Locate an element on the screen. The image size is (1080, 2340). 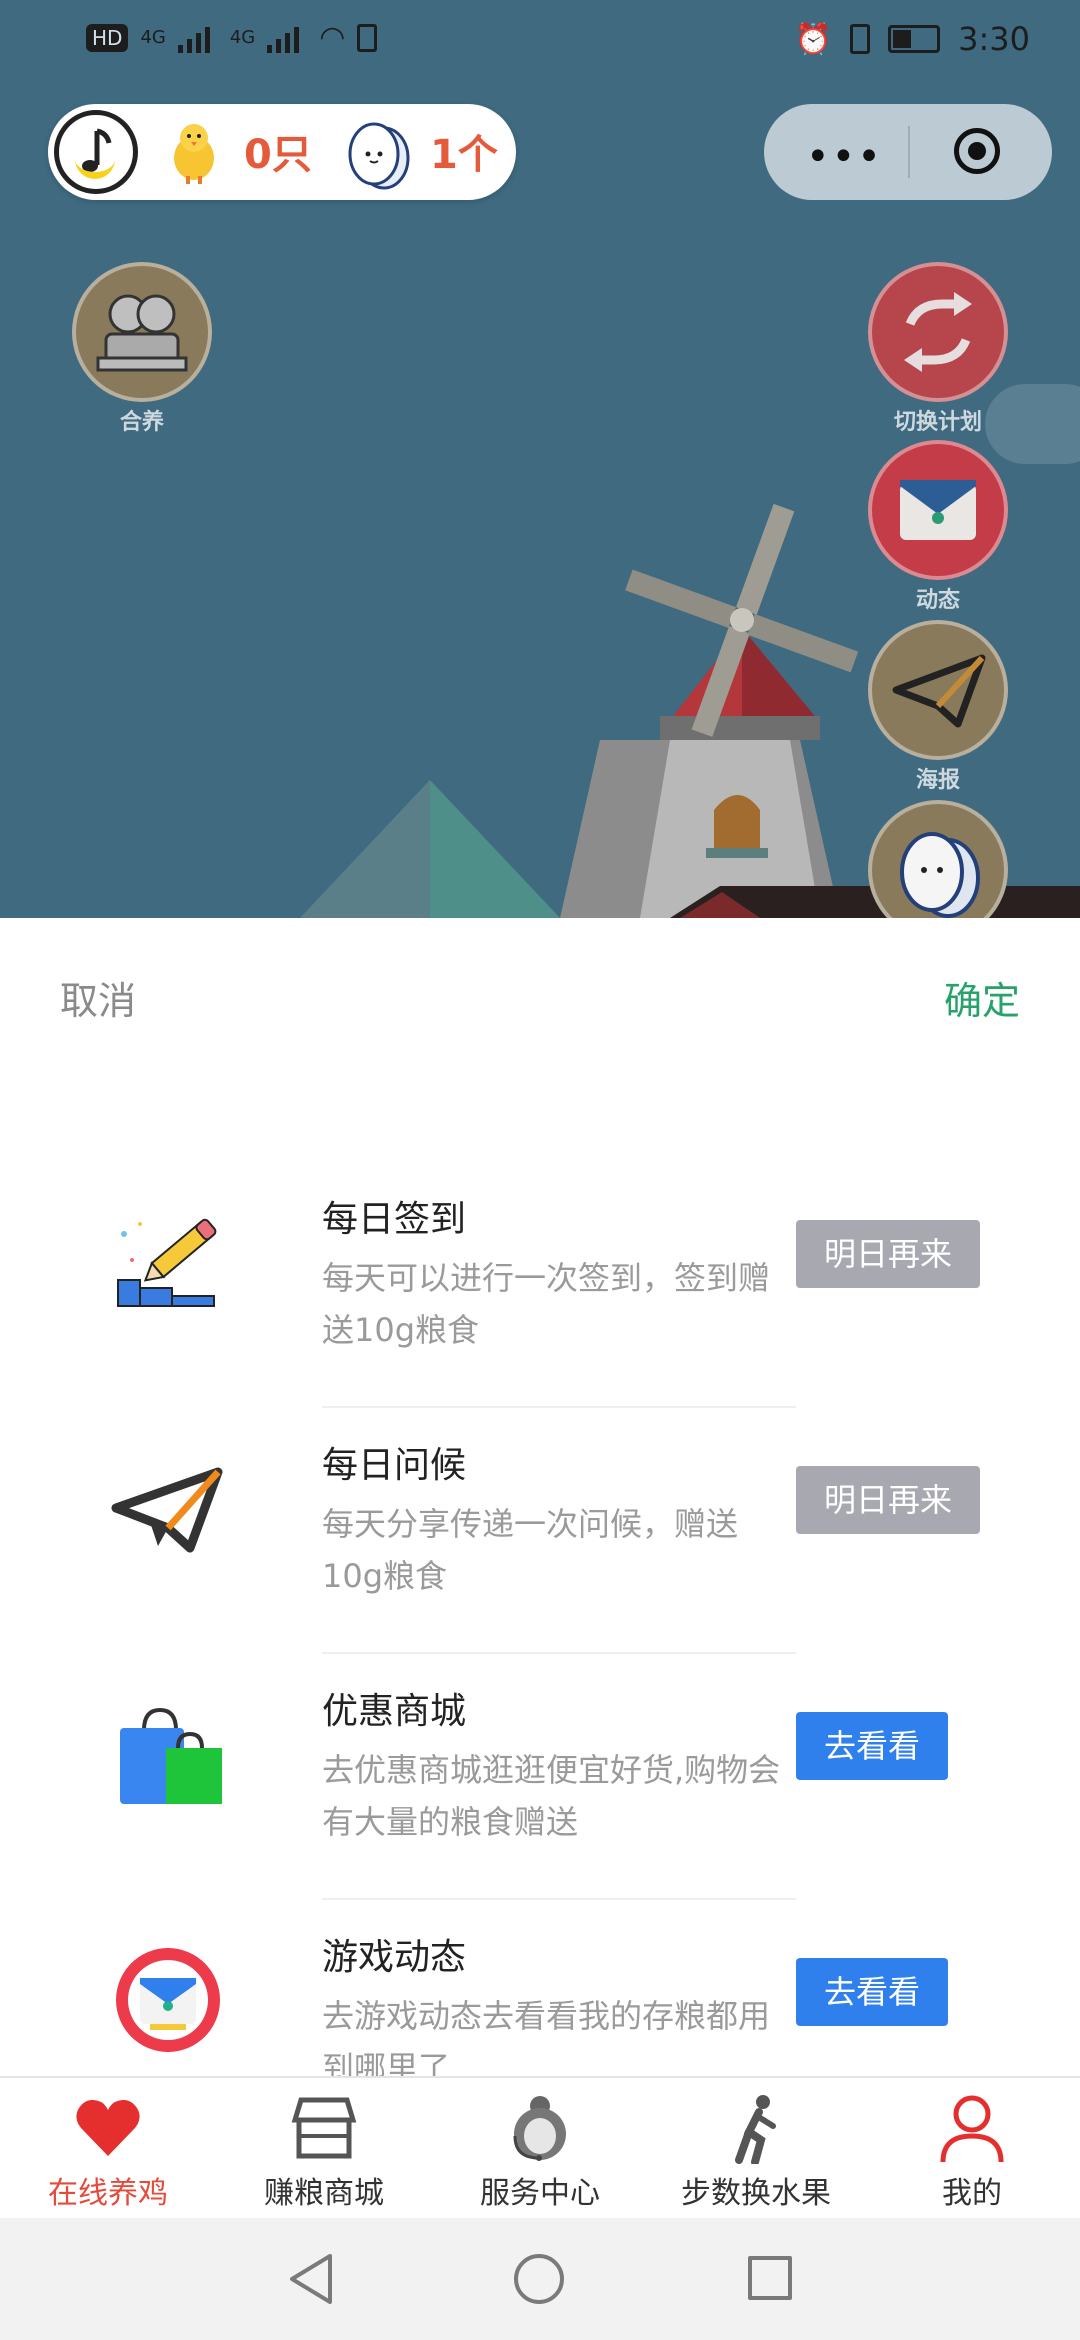
switch-plan-label: 切换计划 is located at coordinates (937, 422).